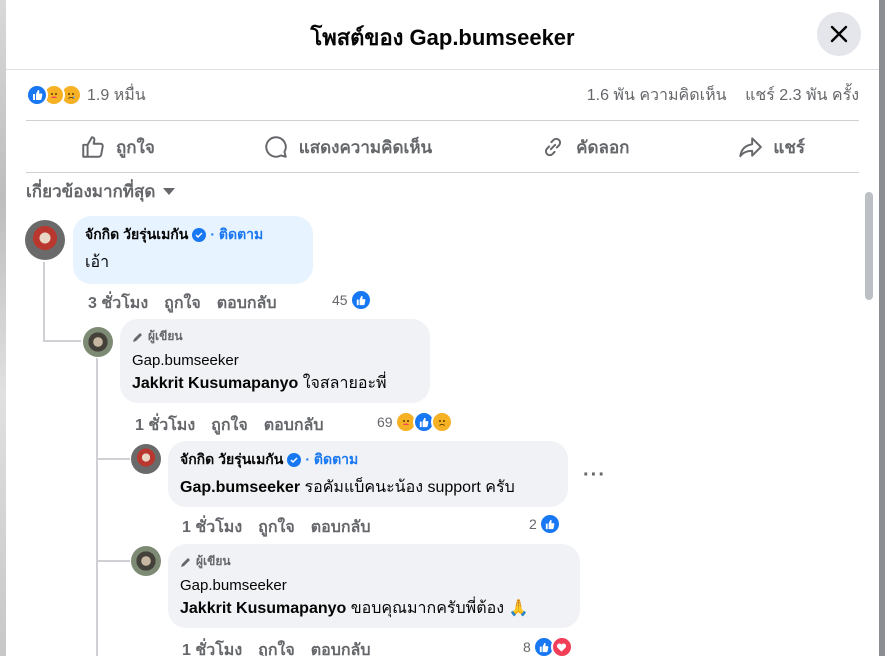  Describe the element at coordinates (276, 147) in the screenshot. I see `comment-icon` at that location.